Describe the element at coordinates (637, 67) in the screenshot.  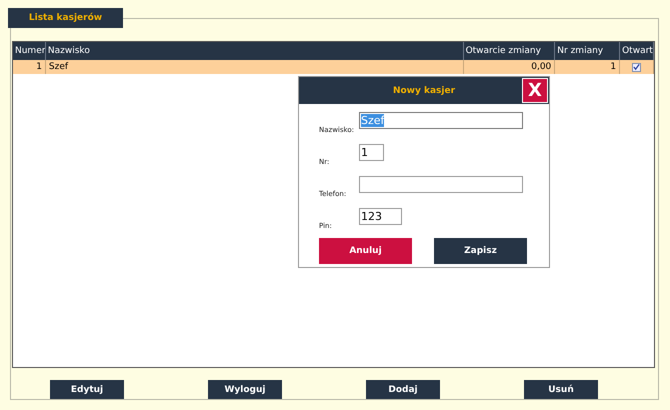
I see `checkbox` at that location.